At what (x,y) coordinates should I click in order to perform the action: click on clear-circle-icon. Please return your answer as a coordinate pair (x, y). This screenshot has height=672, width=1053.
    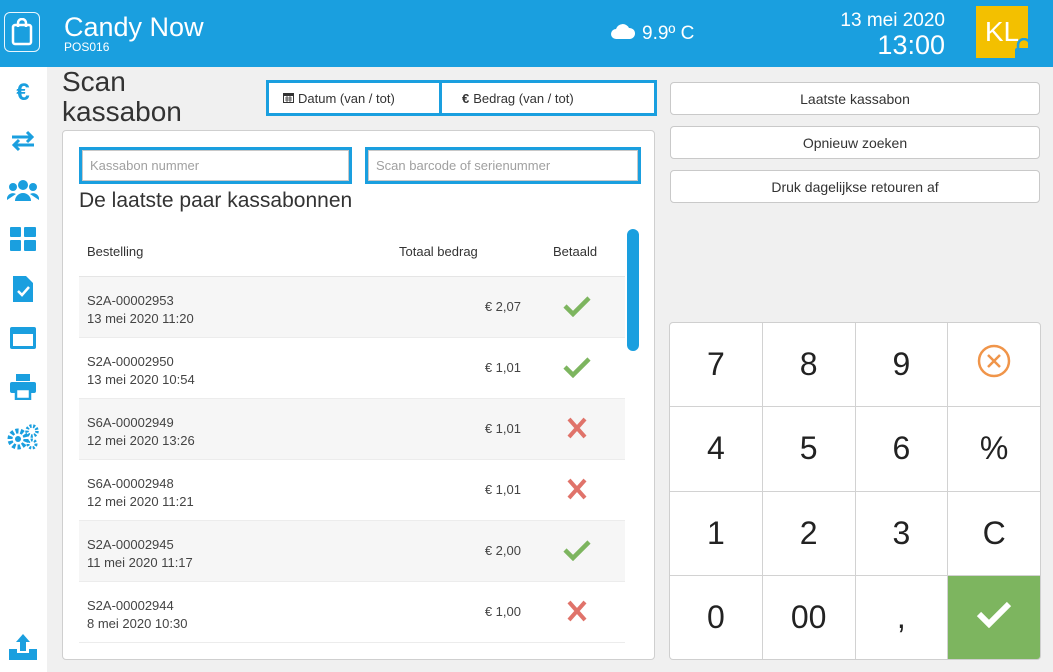
    Looking at the image, I should click on (994, 365).